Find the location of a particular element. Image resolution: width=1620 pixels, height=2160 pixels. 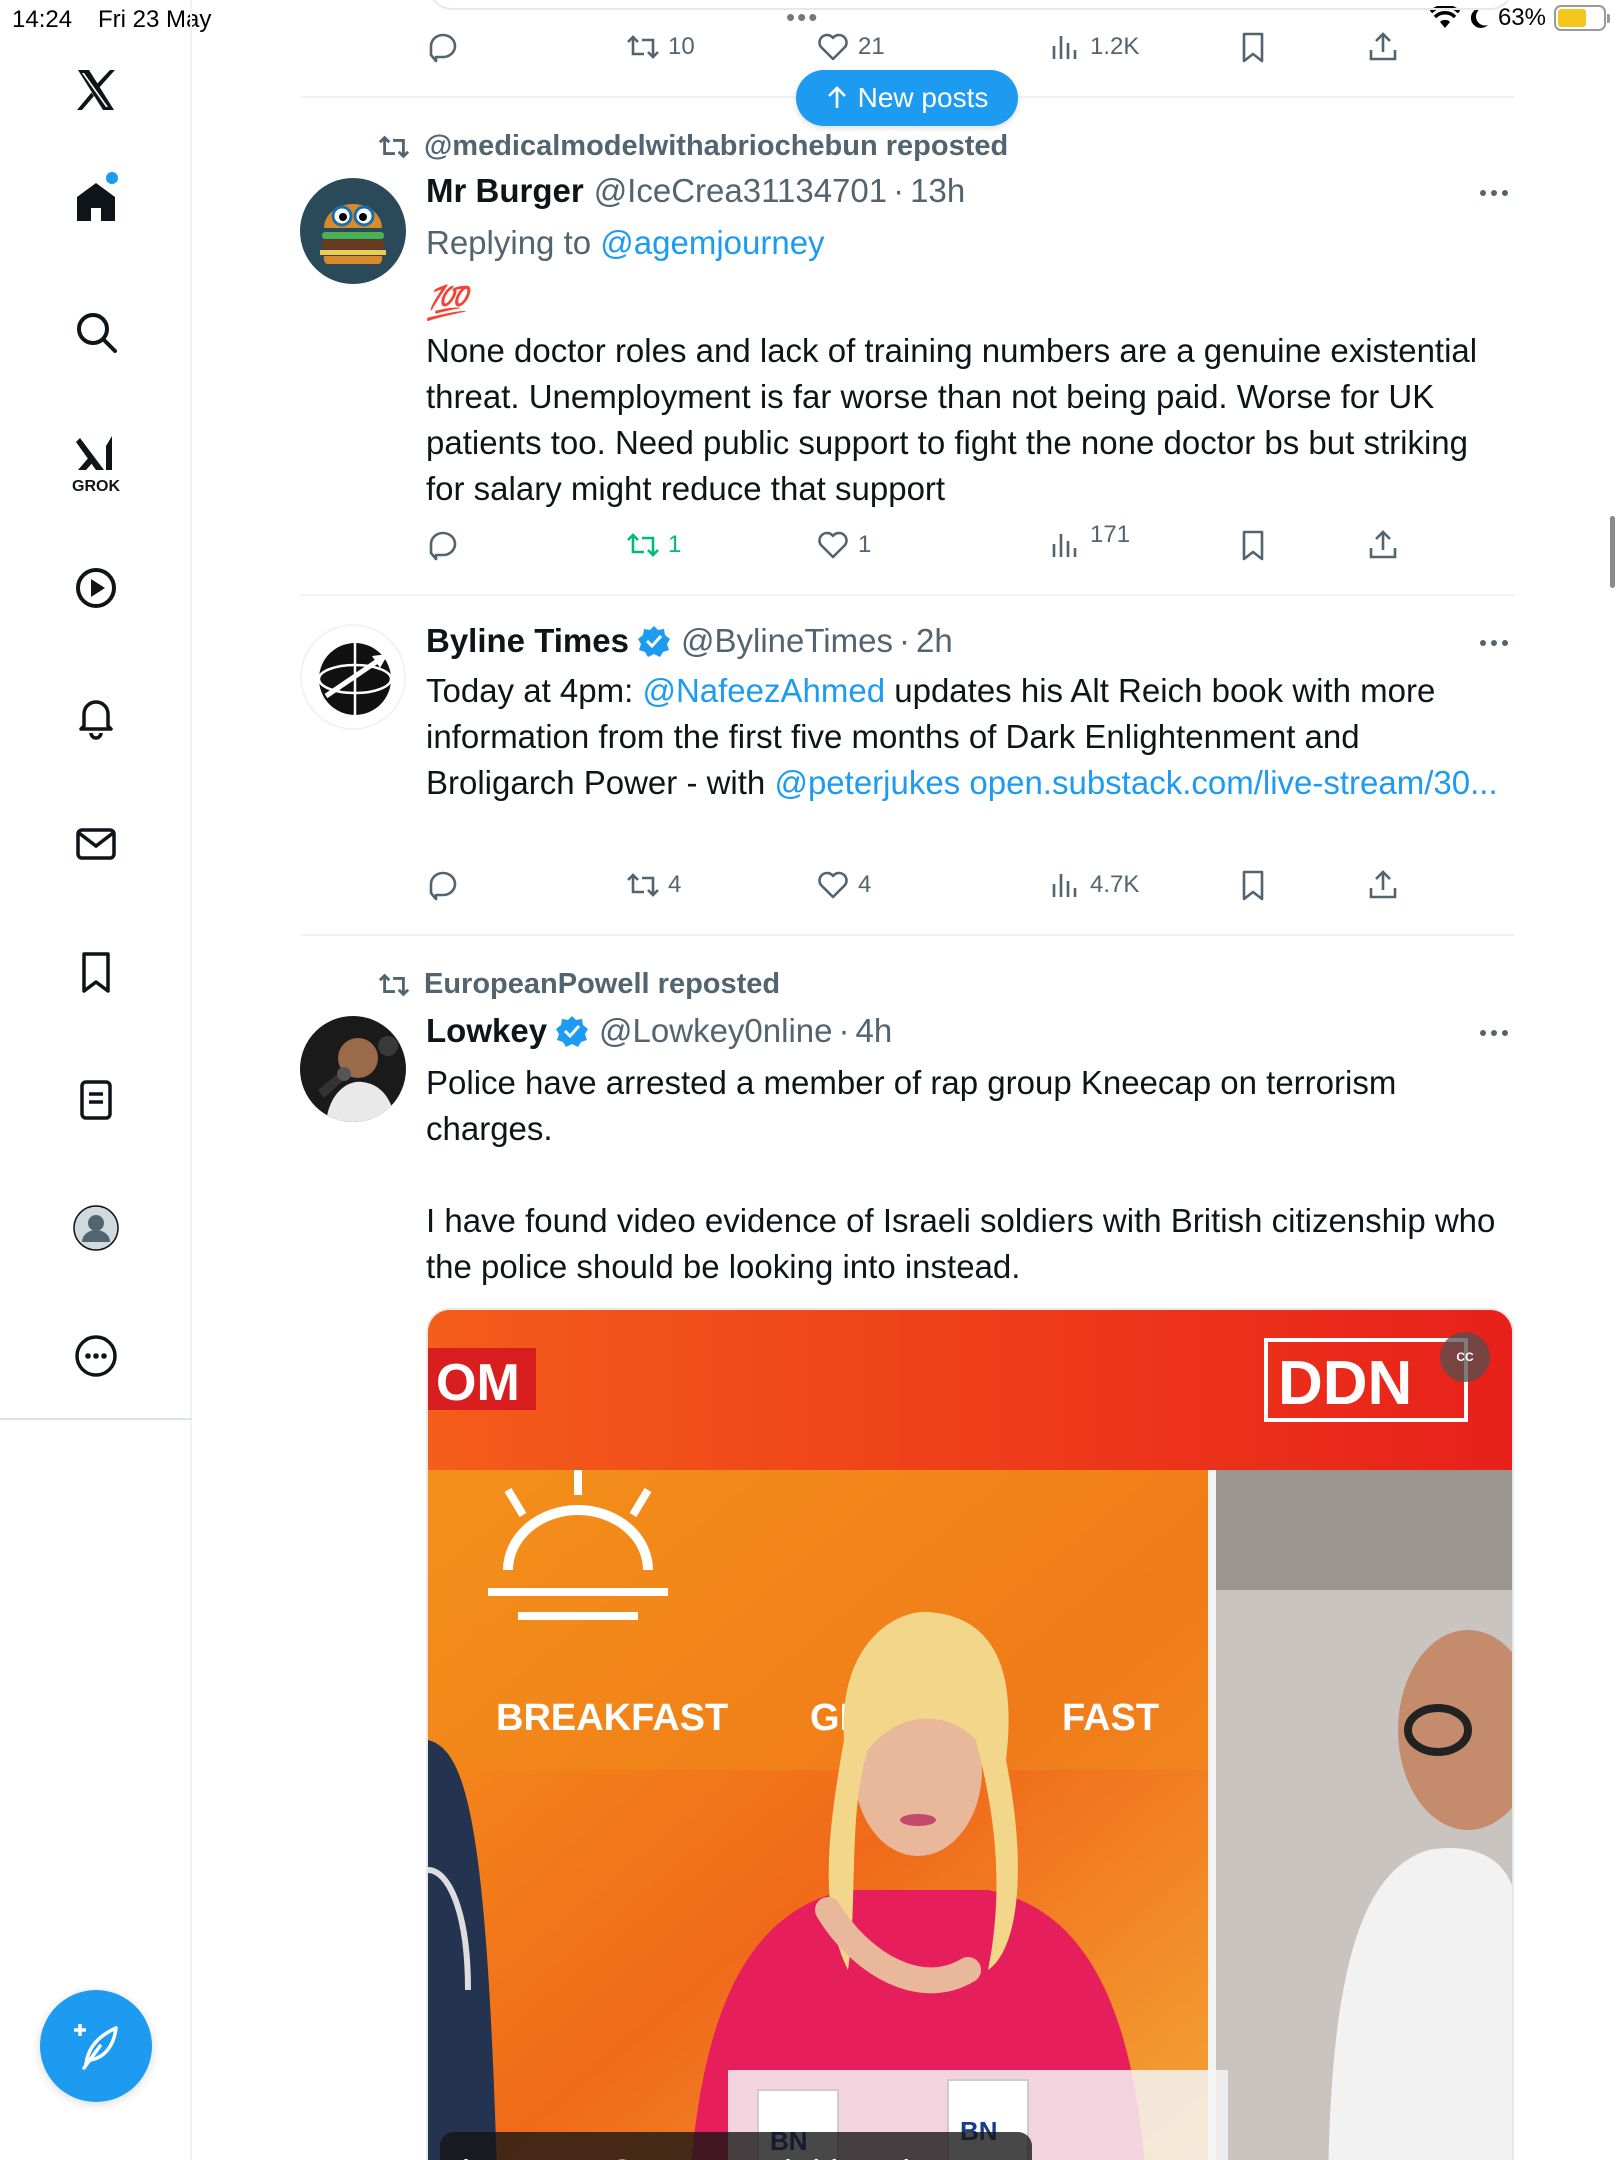

grok-label: GROK is located at coordinates (96, 486).